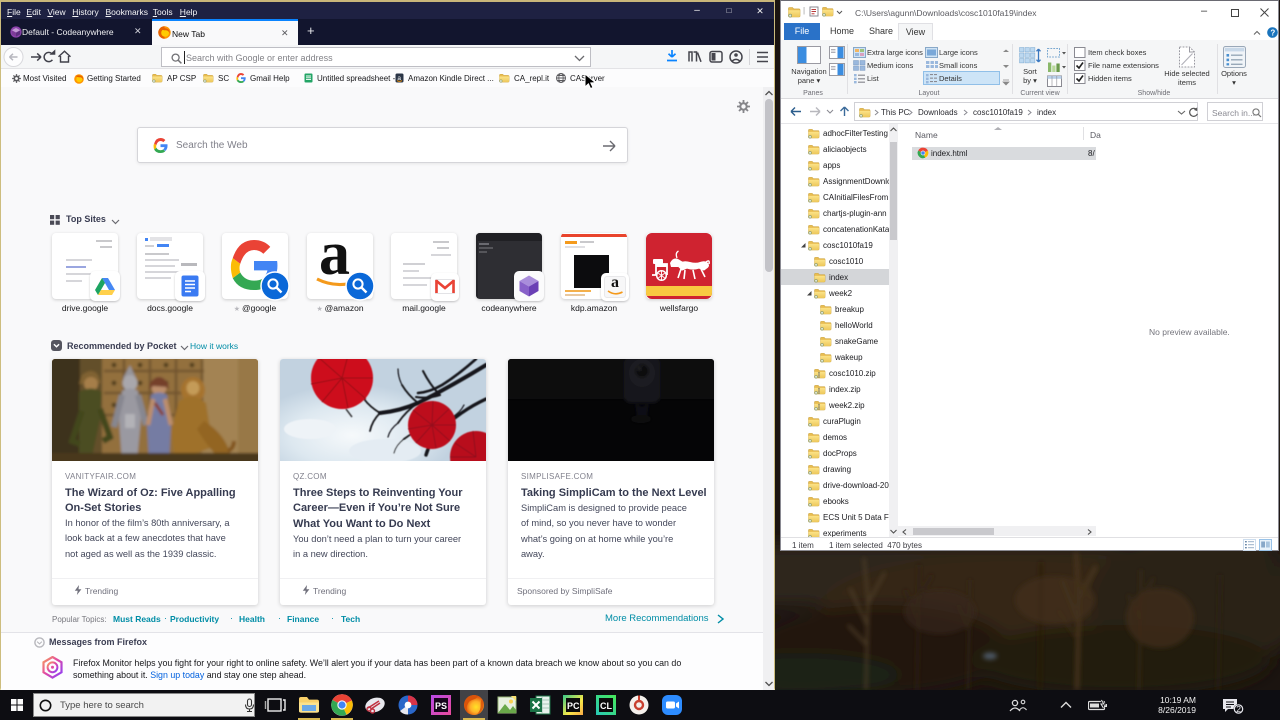 This screenshot has height=720, width=1280. I want to click on svg-text: 2, so click(1238, 709).